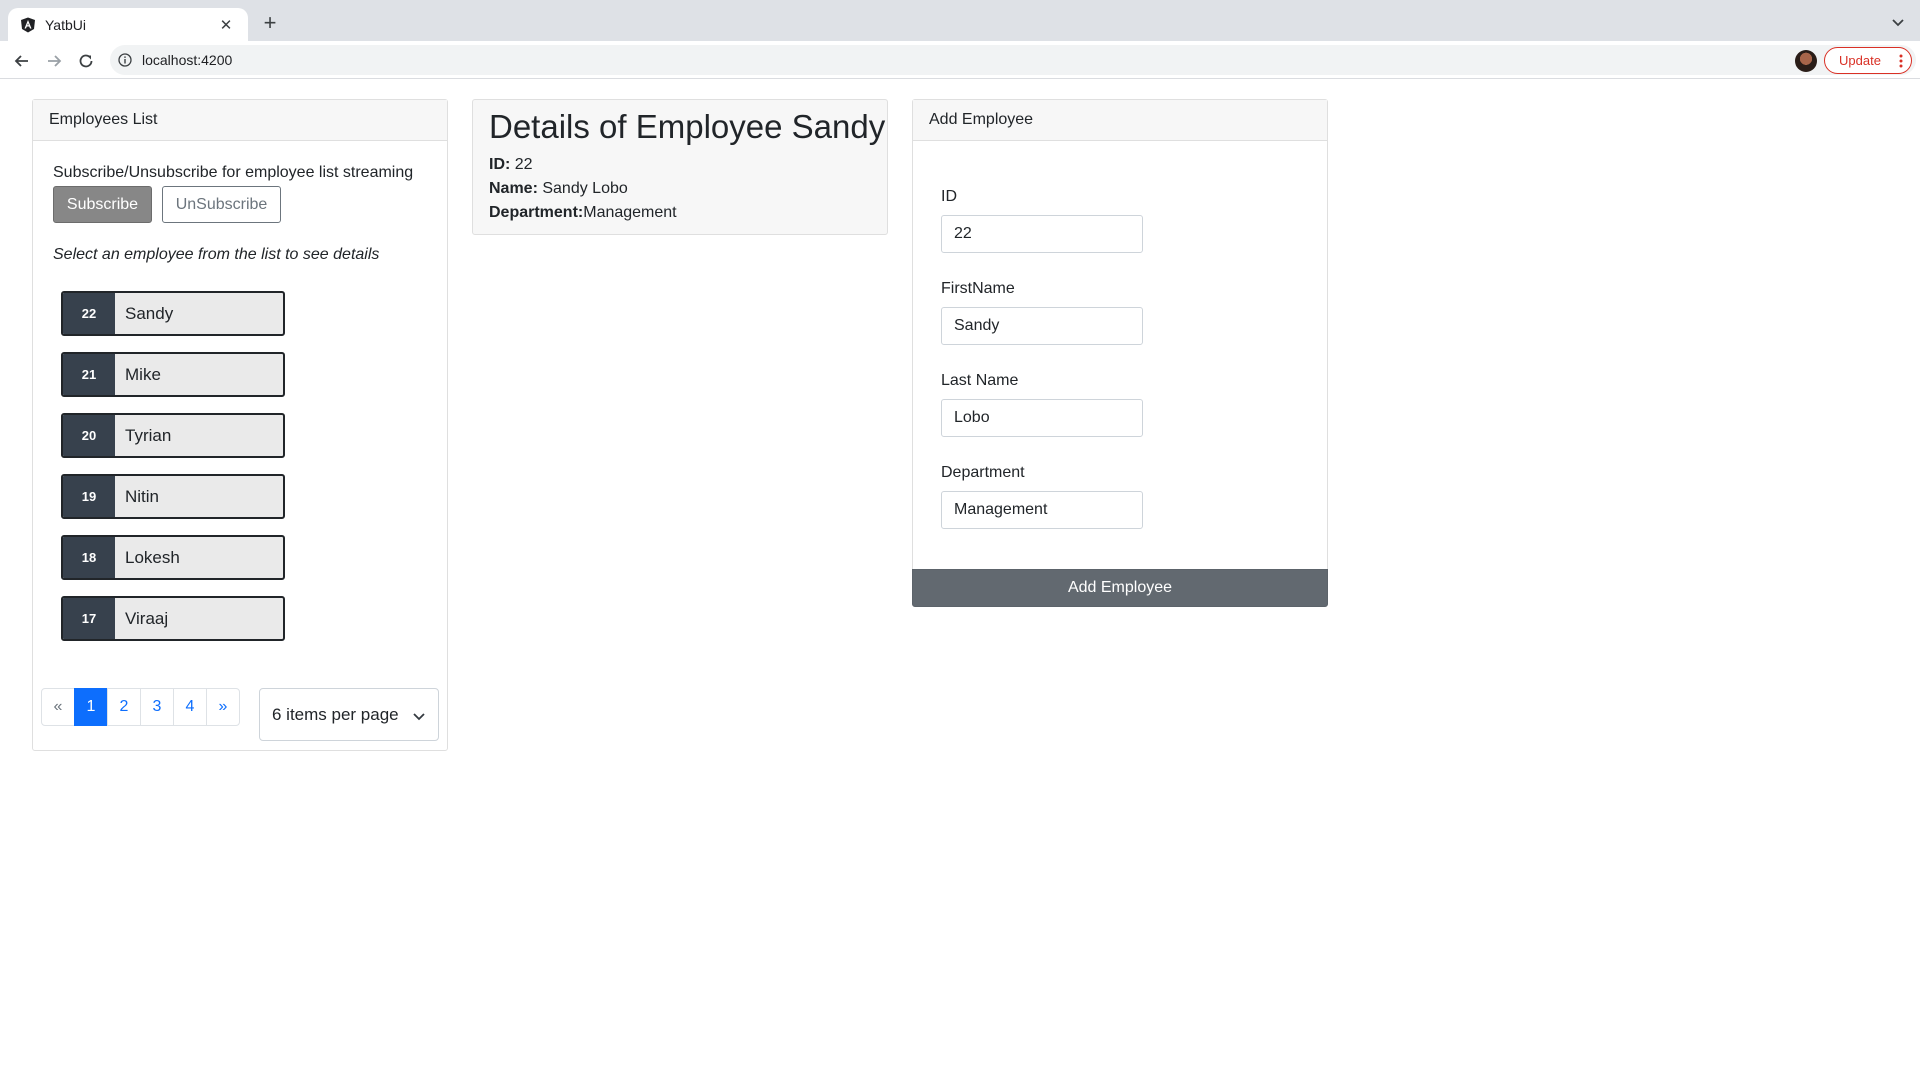 The height and width of the screenshot is (1080, 1920). I want to click on pagination-page-1: 1, so click(91, 707).